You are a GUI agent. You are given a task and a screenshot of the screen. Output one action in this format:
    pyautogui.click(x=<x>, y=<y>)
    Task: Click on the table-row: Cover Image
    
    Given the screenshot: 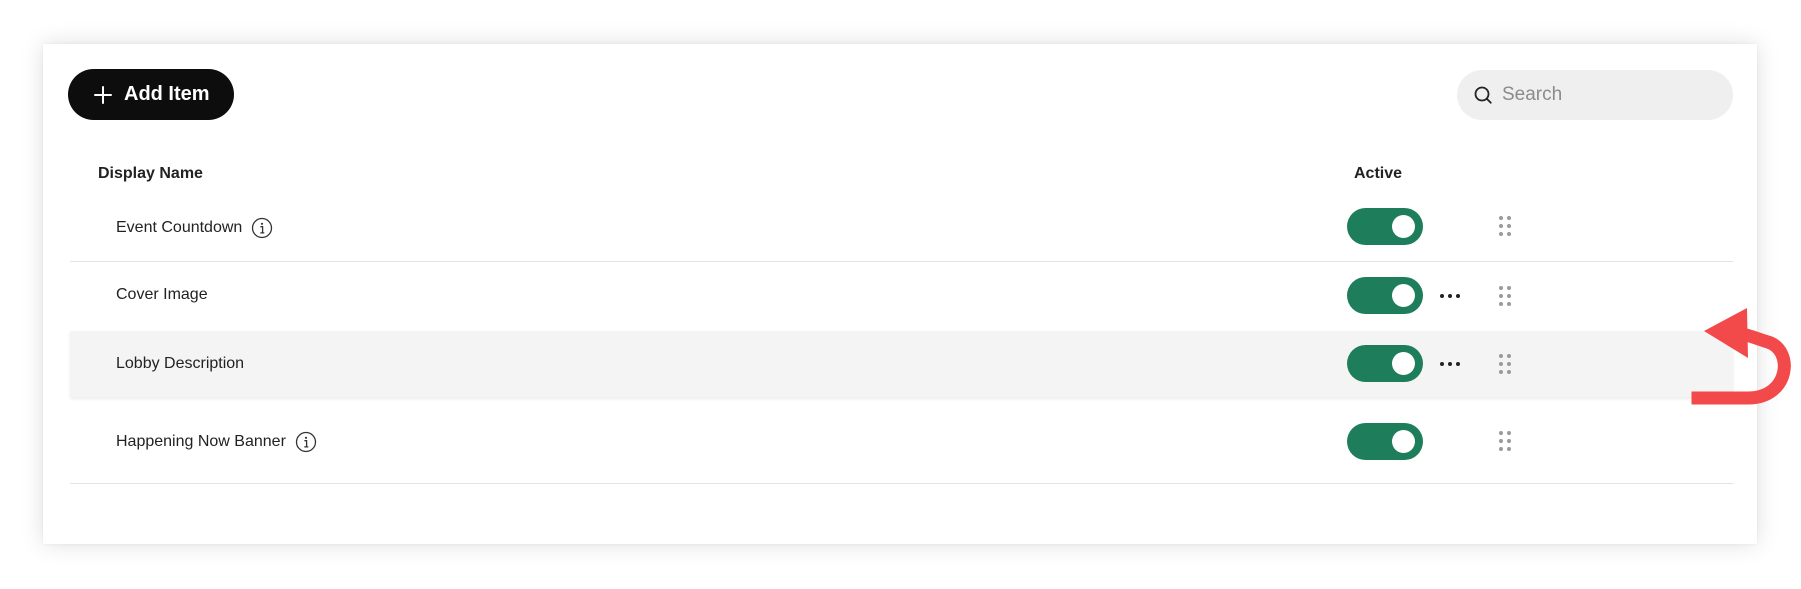 What is the action you would take?
    pyautogui.click(x=901, y=296)
    